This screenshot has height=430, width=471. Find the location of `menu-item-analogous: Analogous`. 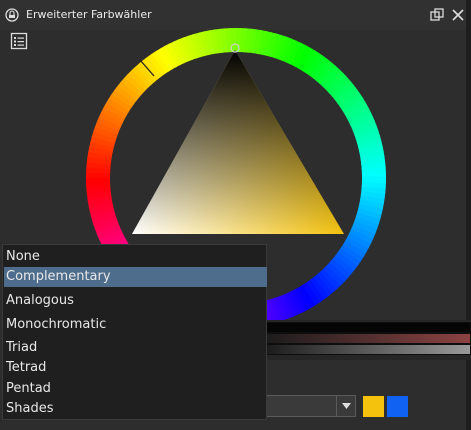

menu-item-analogous: Analogous is located at coordinates (135, 301).